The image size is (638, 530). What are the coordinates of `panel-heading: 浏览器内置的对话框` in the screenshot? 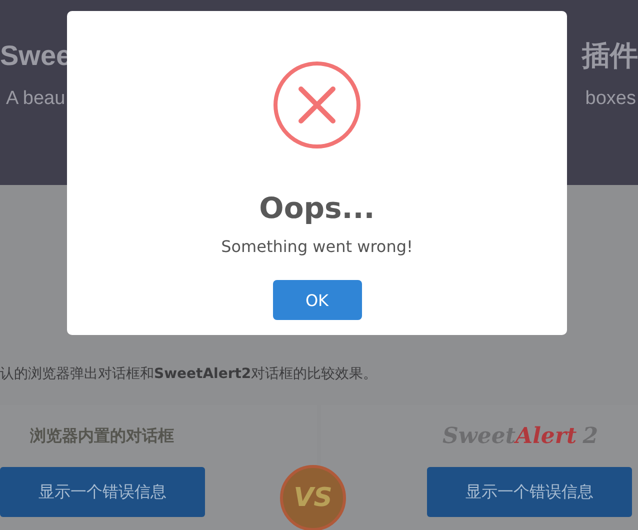 It's located at (102, 436).